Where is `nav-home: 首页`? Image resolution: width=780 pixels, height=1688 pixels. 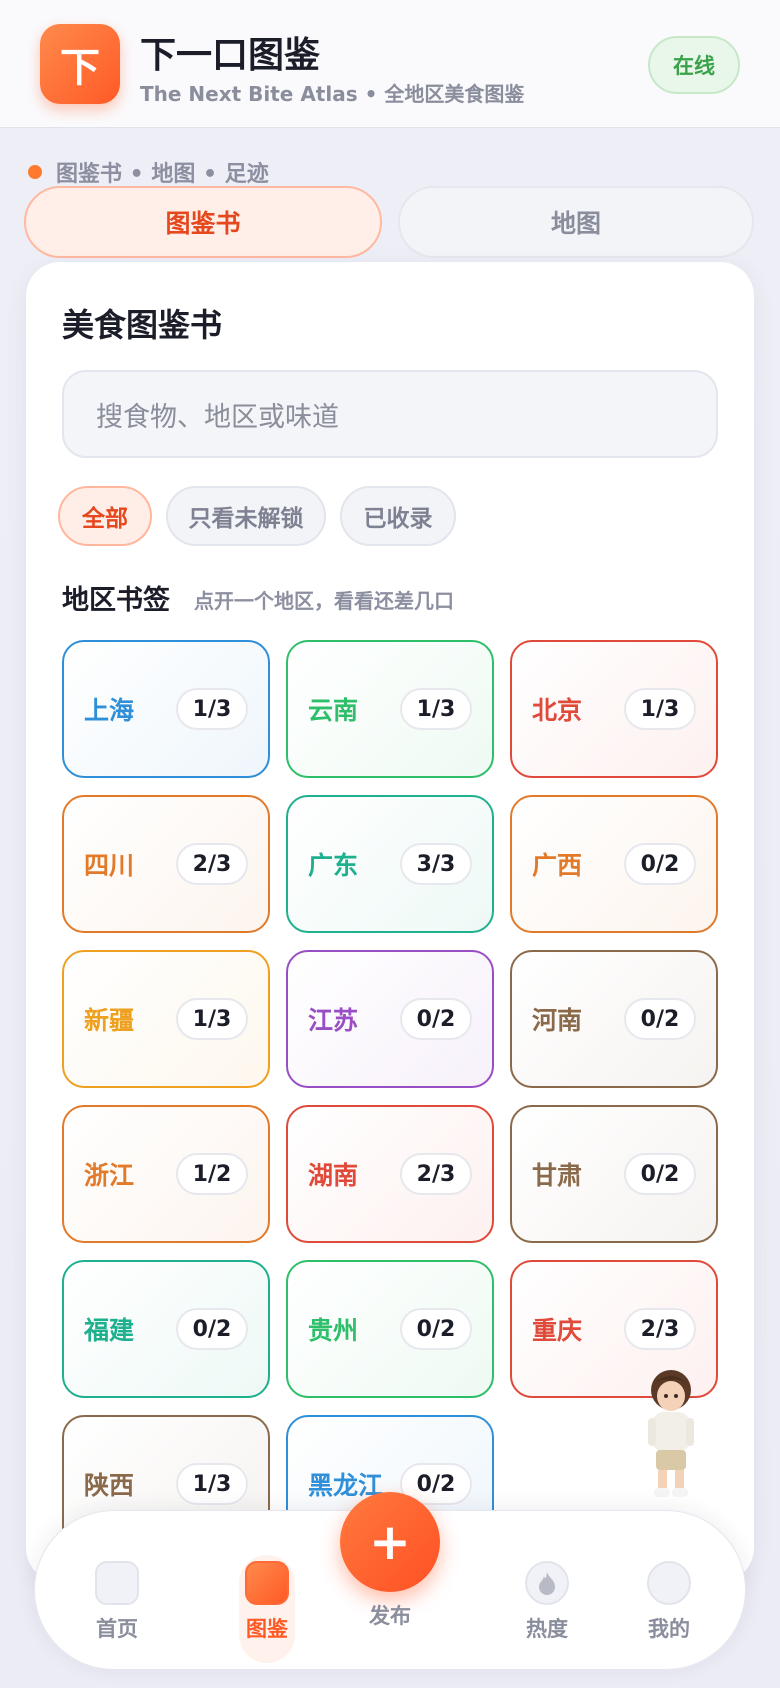
nav-home: 首页 is located at coordinates (117, 1602).